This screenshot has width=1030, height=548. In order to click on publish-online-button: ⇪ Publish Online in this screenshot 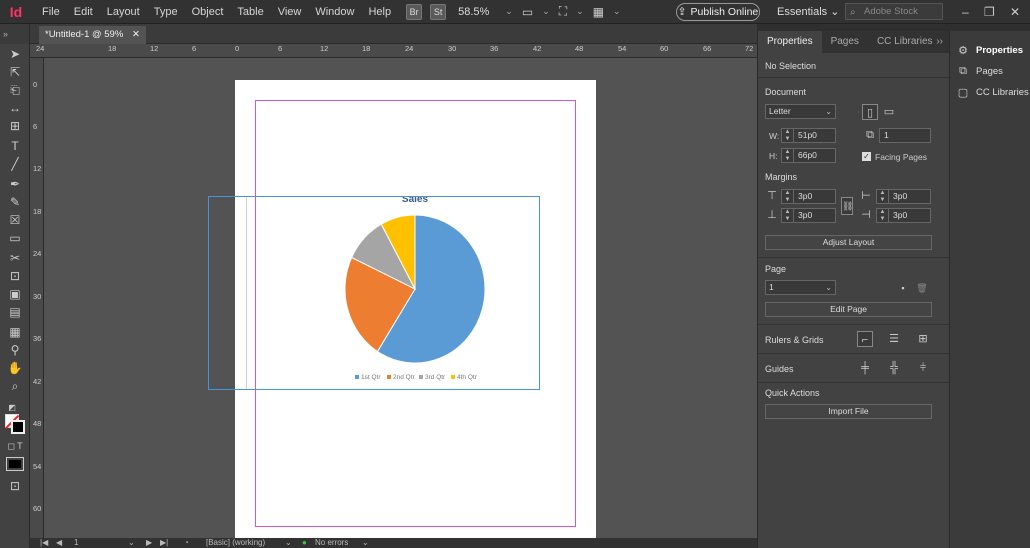, I will do `click(718, 12)`.